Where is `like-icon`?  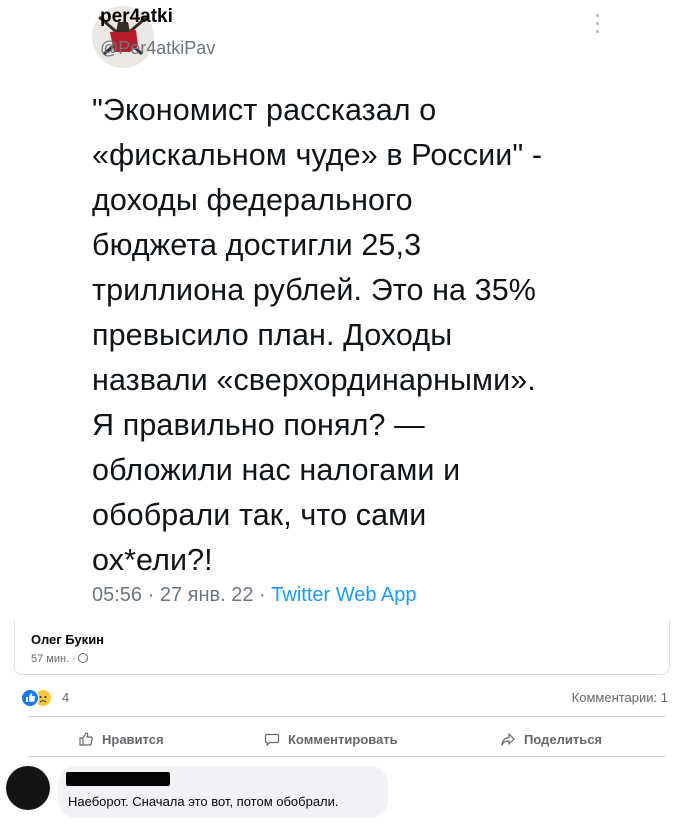
like-icon is located at coordinates (30, 698).